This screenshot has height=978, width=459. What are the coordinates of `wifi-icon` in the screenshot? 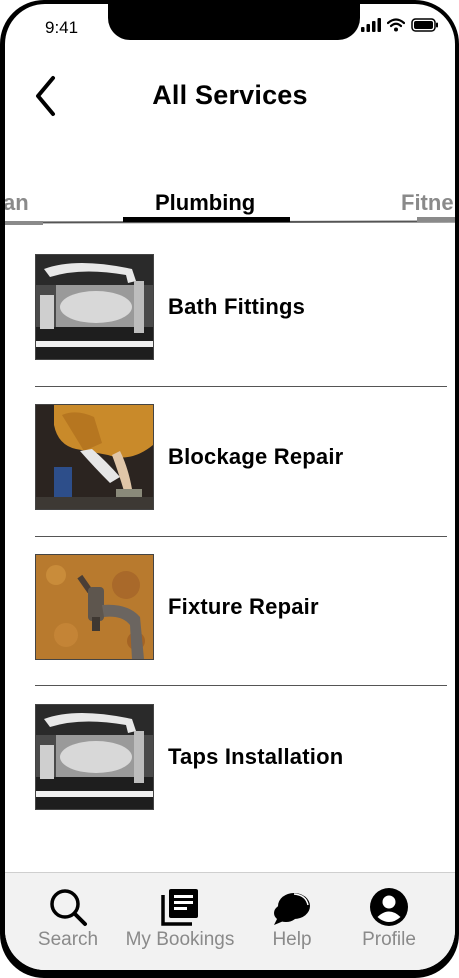 It's located at (396, 25).